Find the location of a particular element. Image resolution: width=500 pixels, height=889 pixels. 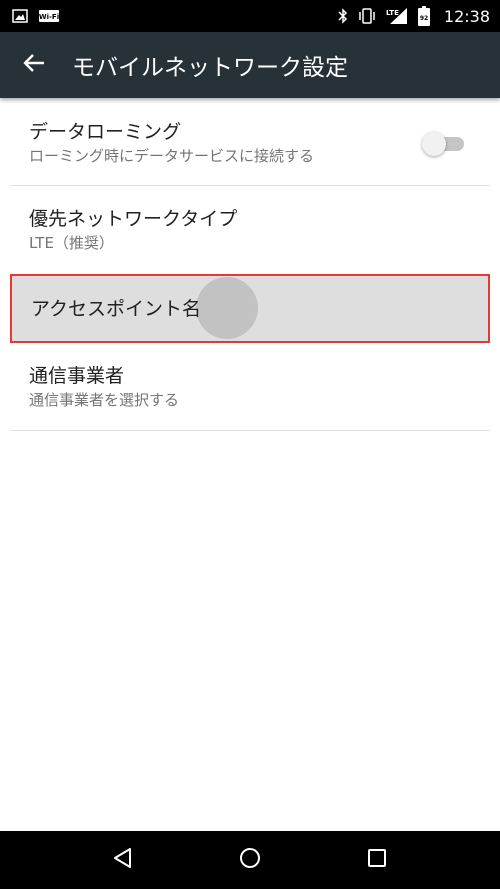

data-roaming-toggle is located at coordinates (445, 144).